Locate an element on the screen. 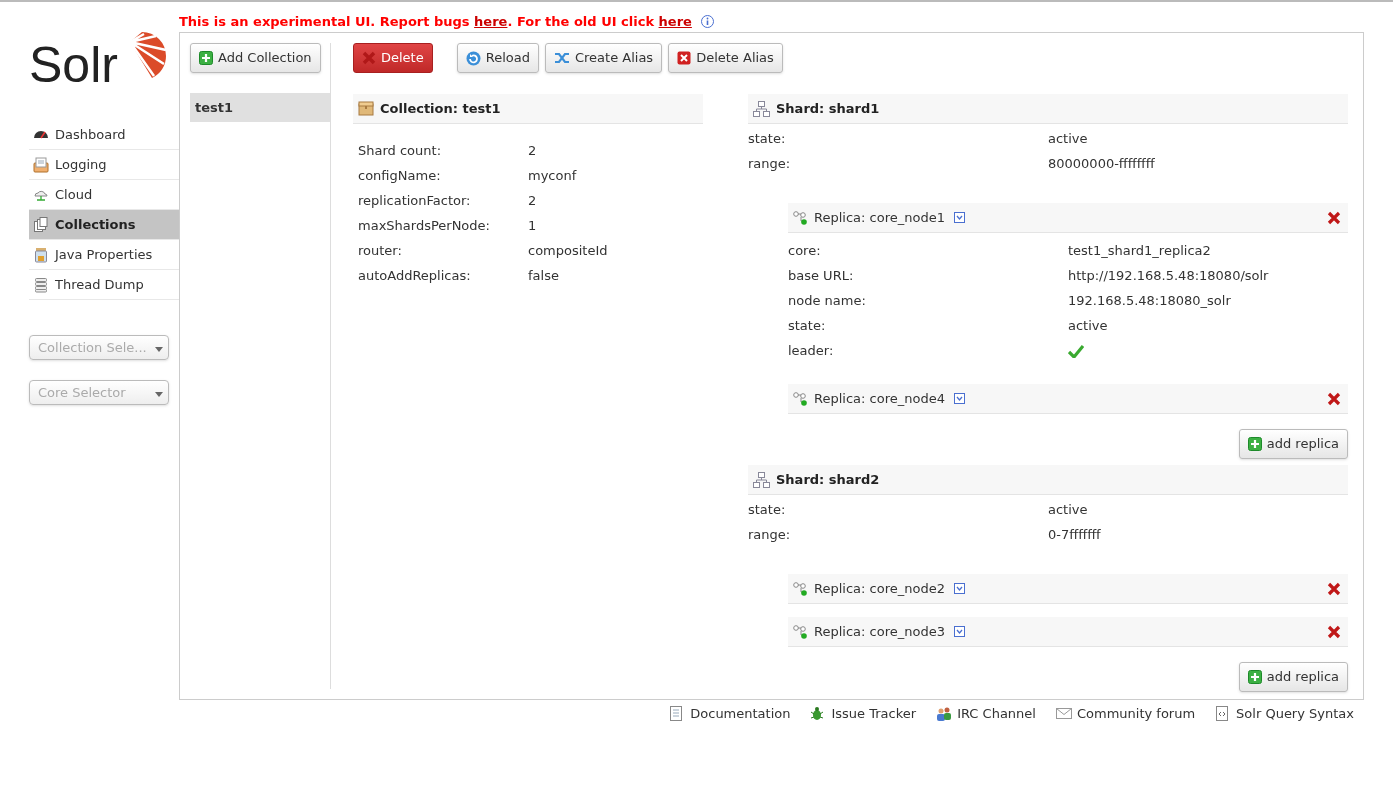 The width and height of the screenshot is (1393, 804). header-title: Replica: core_node2 is located at coordinates (879, 588).